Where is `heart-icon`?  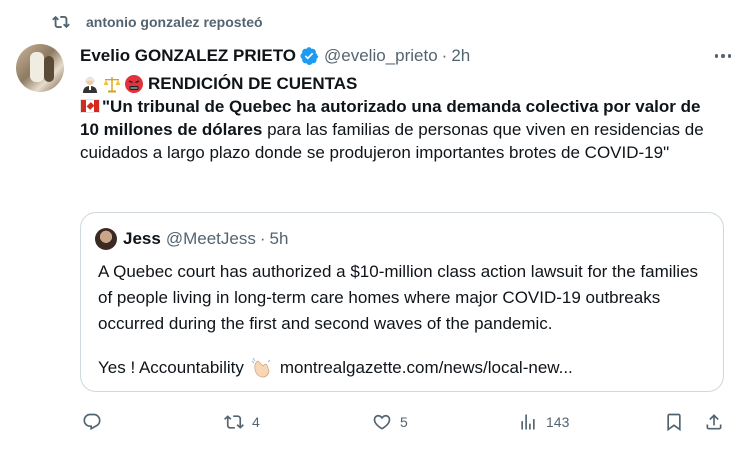
heart-icon is located at coordinates (382, 422).